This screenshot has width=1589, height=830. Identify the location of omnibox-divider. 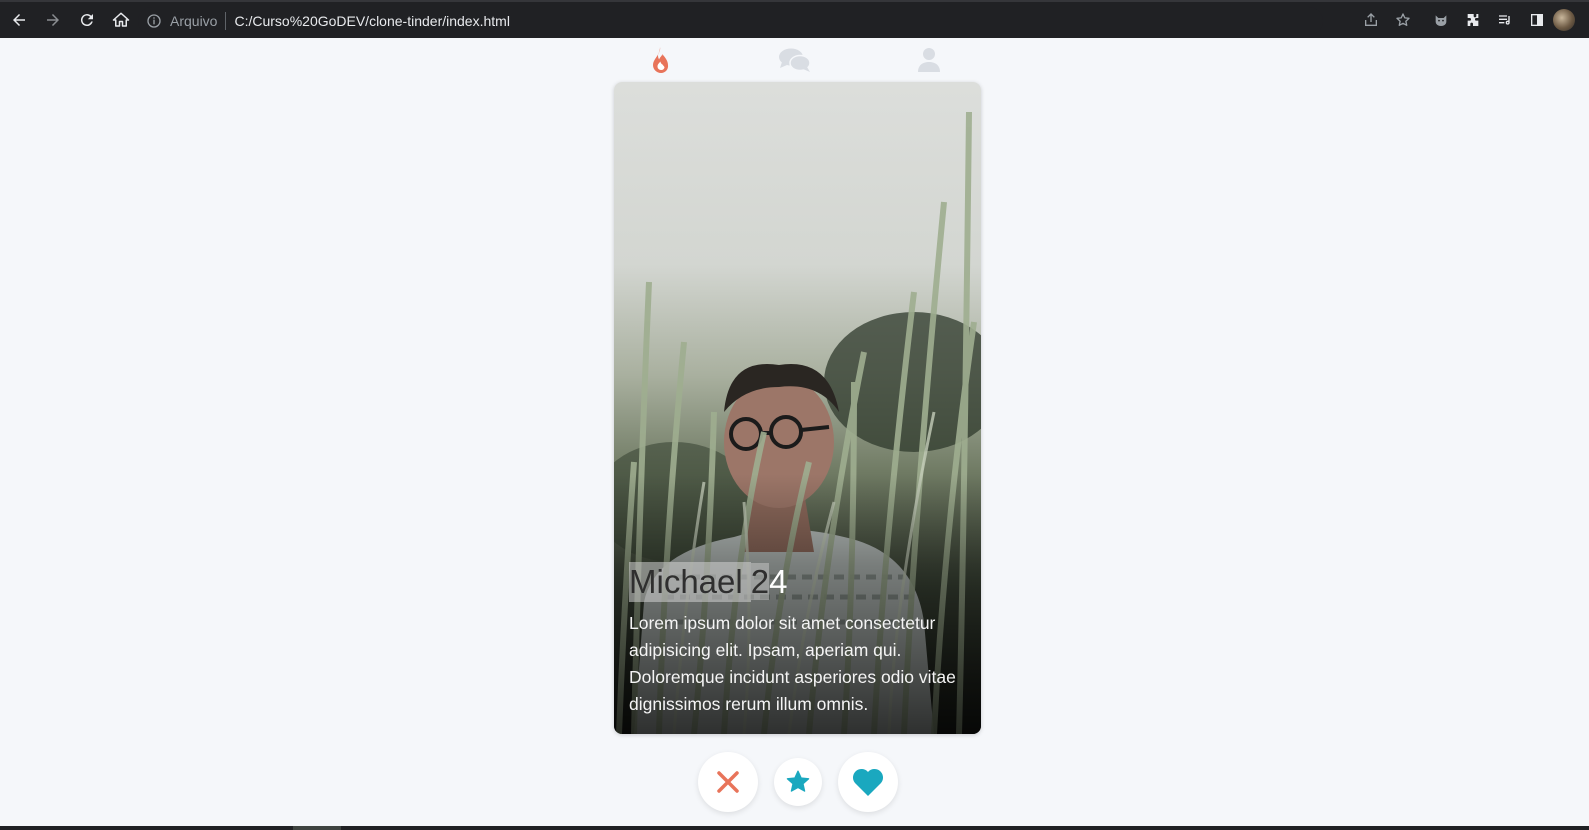
(226, 21).